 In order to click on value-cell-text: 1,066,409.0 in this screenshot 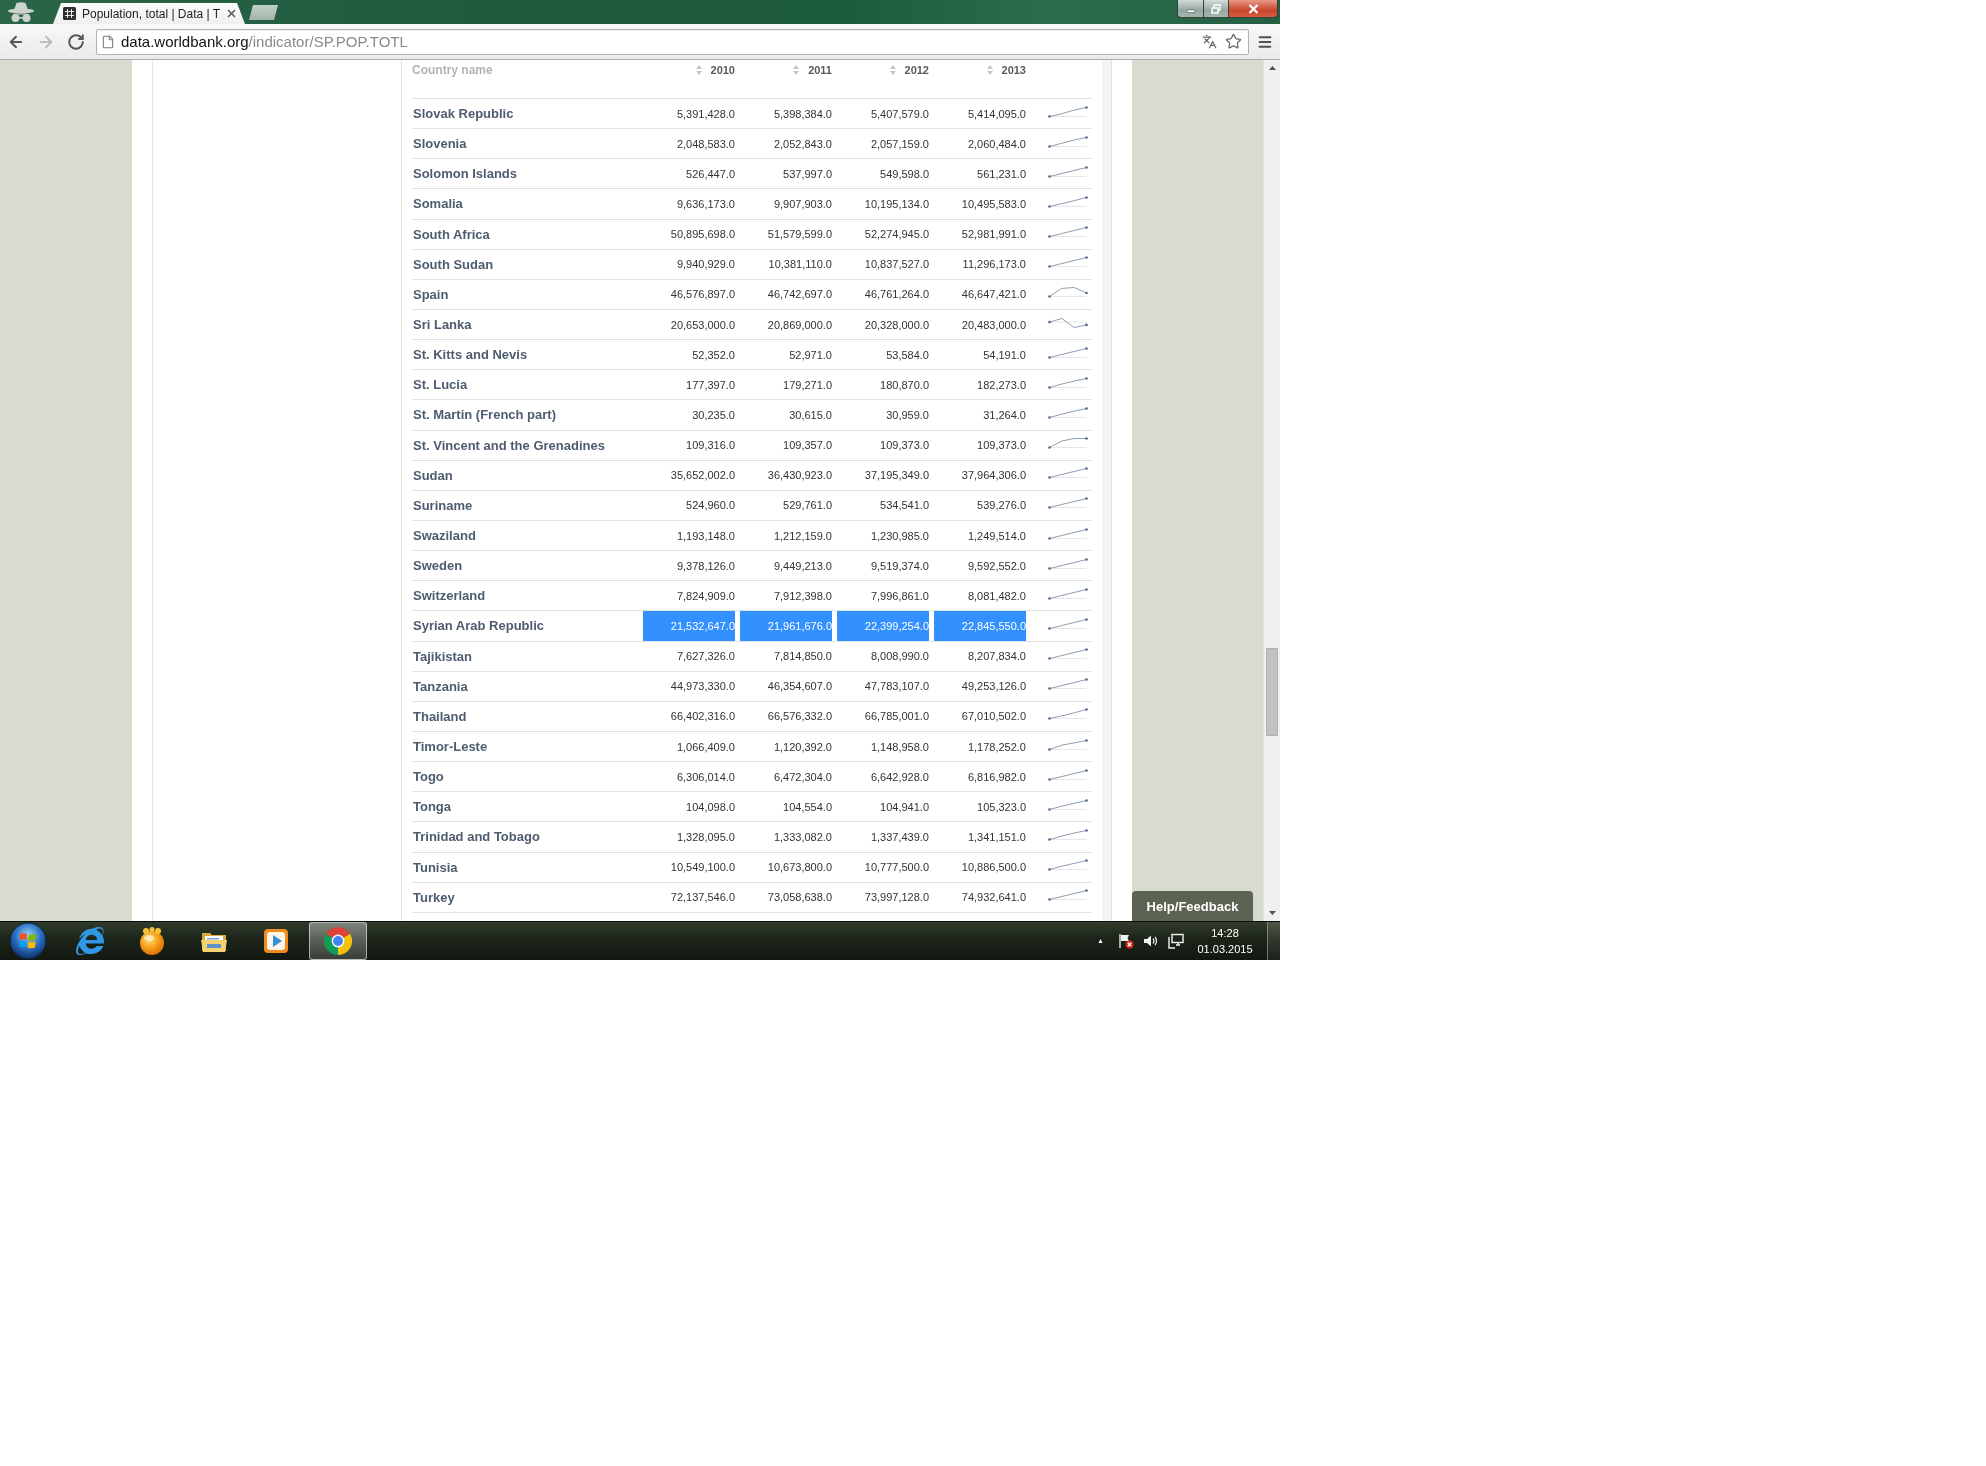, I will do `click(705, 747)`.